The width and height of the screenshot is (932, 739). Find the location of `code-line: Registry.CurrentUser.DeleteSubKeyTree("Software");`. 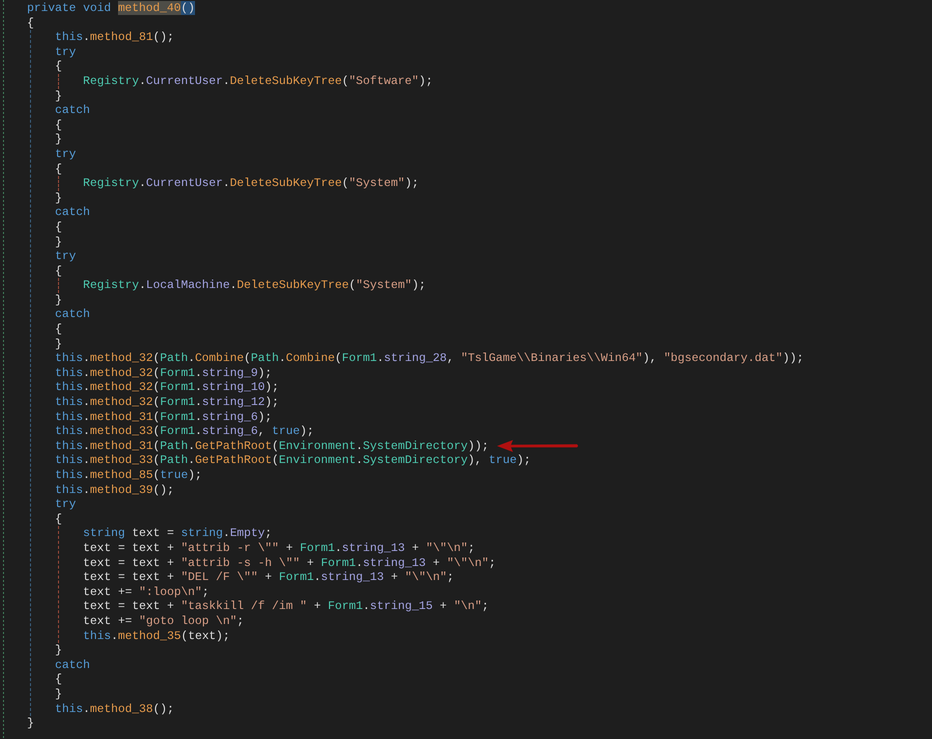

code-line: Registry.CurrentUser.DeleteSubKeyTree("Software"); is located at coordinates (258, 81).